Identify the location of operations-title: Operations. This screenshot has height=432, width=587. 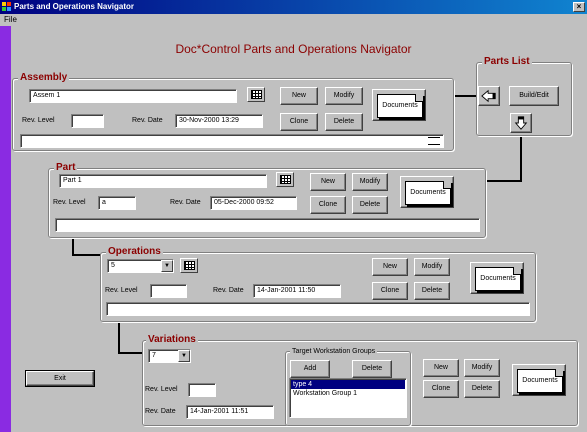
(134, 251).